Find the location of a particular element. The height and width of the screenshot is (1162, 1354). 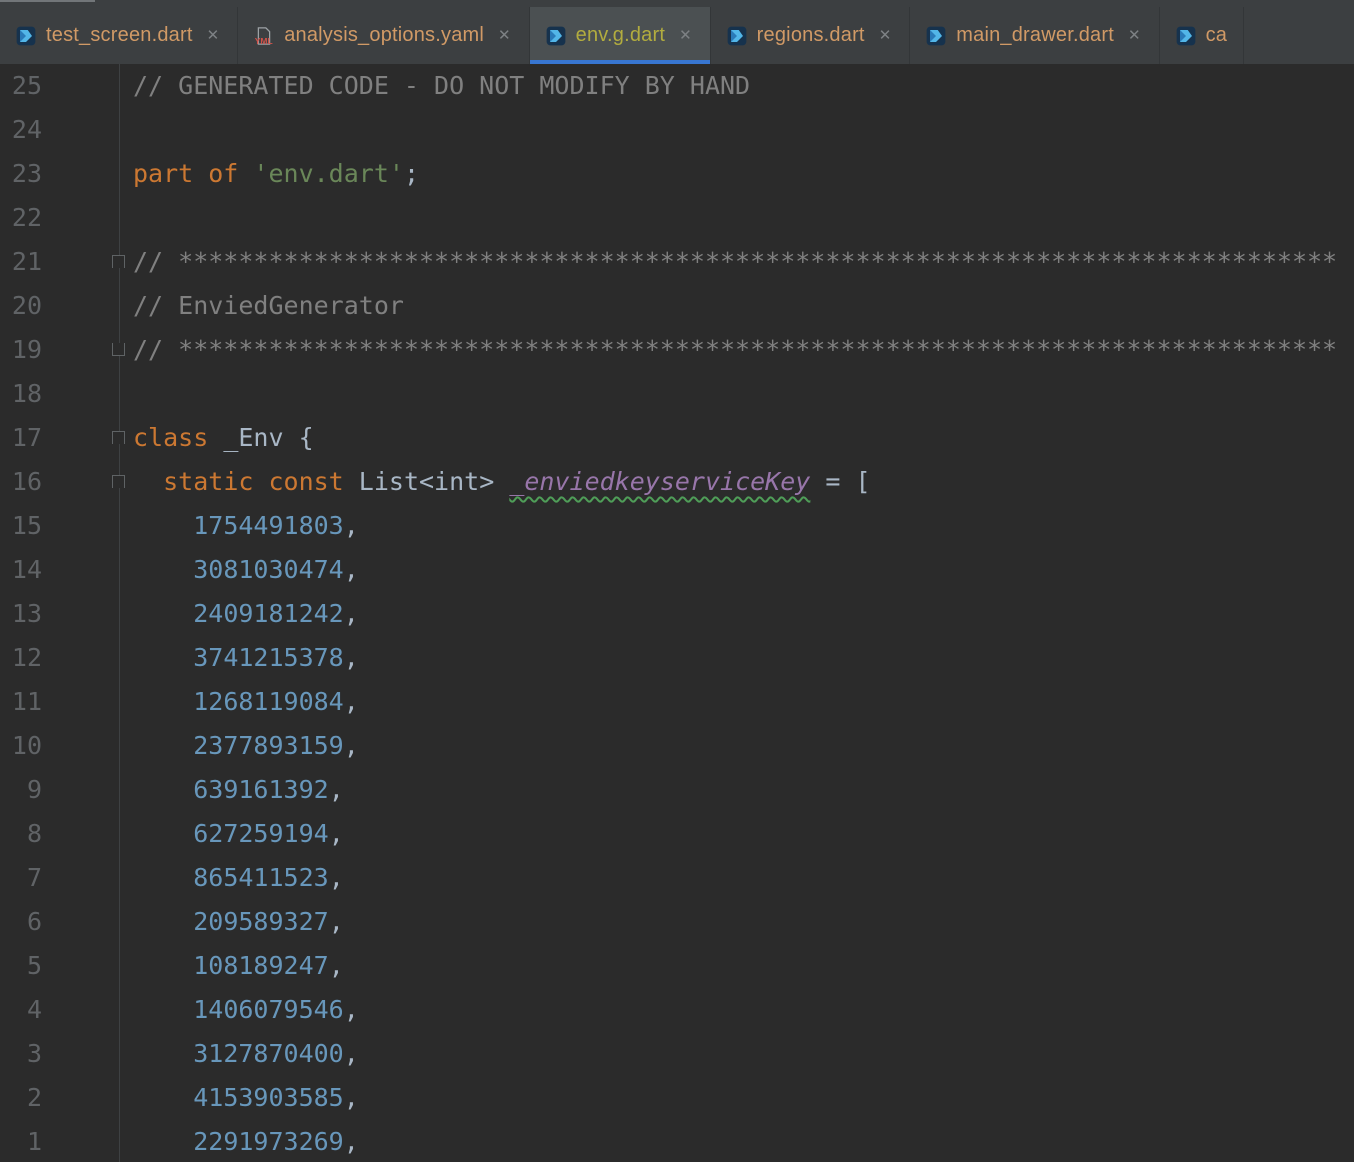

tab-analysis-options-yaml: YML analysis_options.yaml ✕ is located at coordinates (384, 35).